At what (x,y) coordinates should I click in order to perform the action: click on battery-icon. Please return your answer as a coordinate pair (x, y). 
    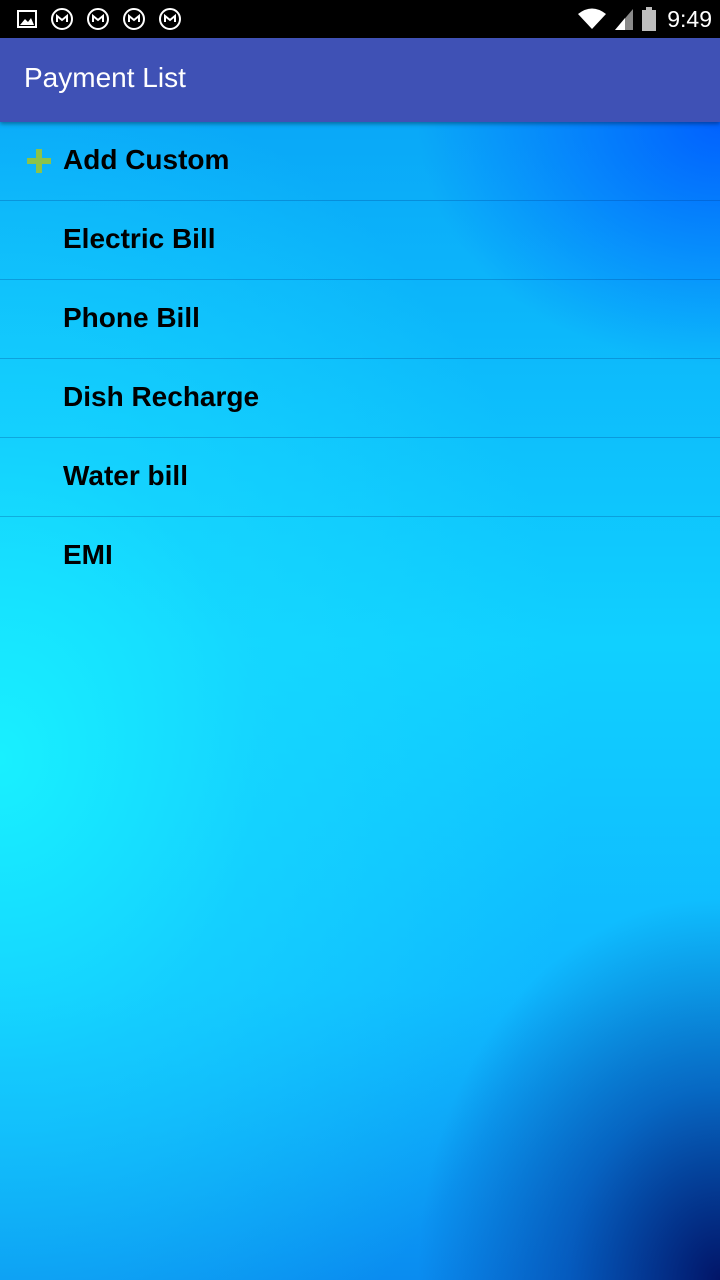
    Looking at the image, I should click on (649, 19).